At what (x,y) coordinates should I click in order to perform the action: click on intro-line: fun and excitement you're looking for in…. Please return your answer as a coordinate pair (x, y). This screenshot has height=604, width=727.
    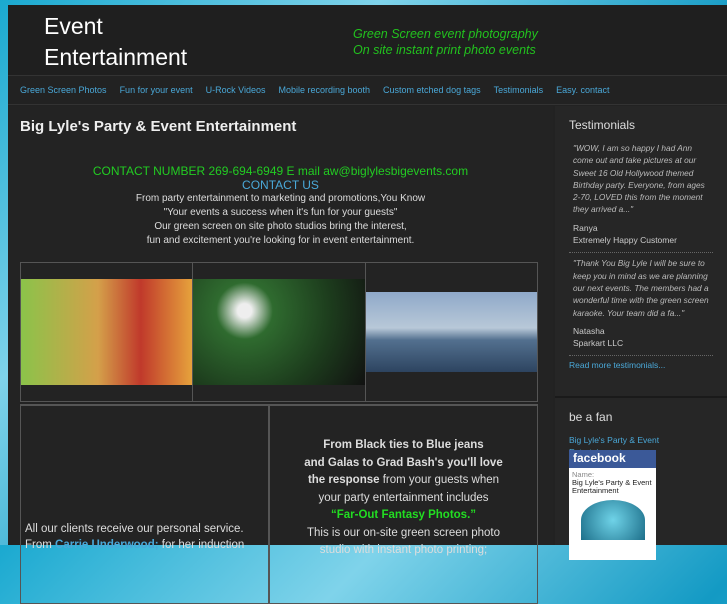
    Looking at the image, I should click on (280, 240).